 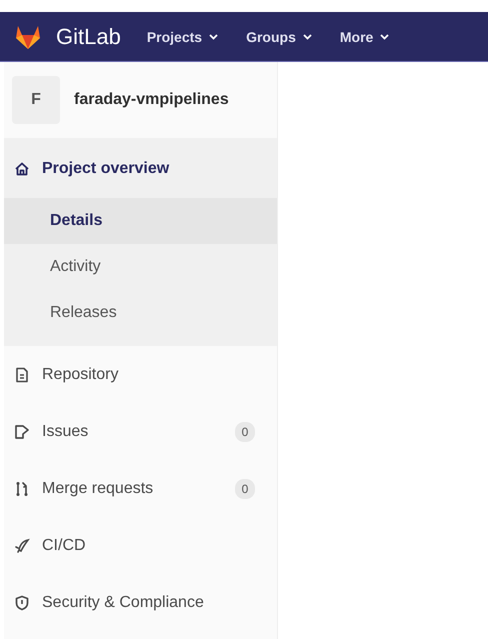 I want to click on project-avatar: F, so click(x=36, y=100).